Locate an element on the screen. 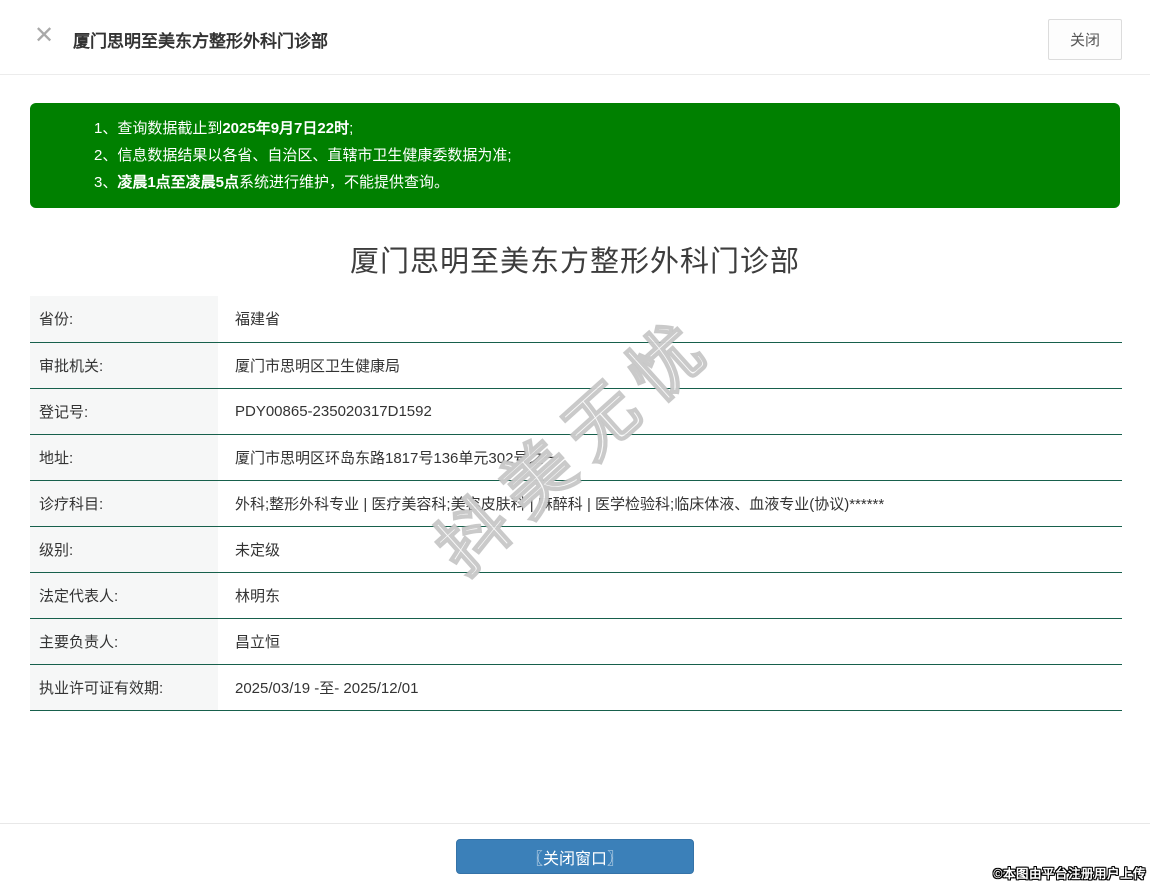  modal-header: ✕ 厦门思明至美东方整形外科门诊部 关闭 is located at coordinates (575, 37).